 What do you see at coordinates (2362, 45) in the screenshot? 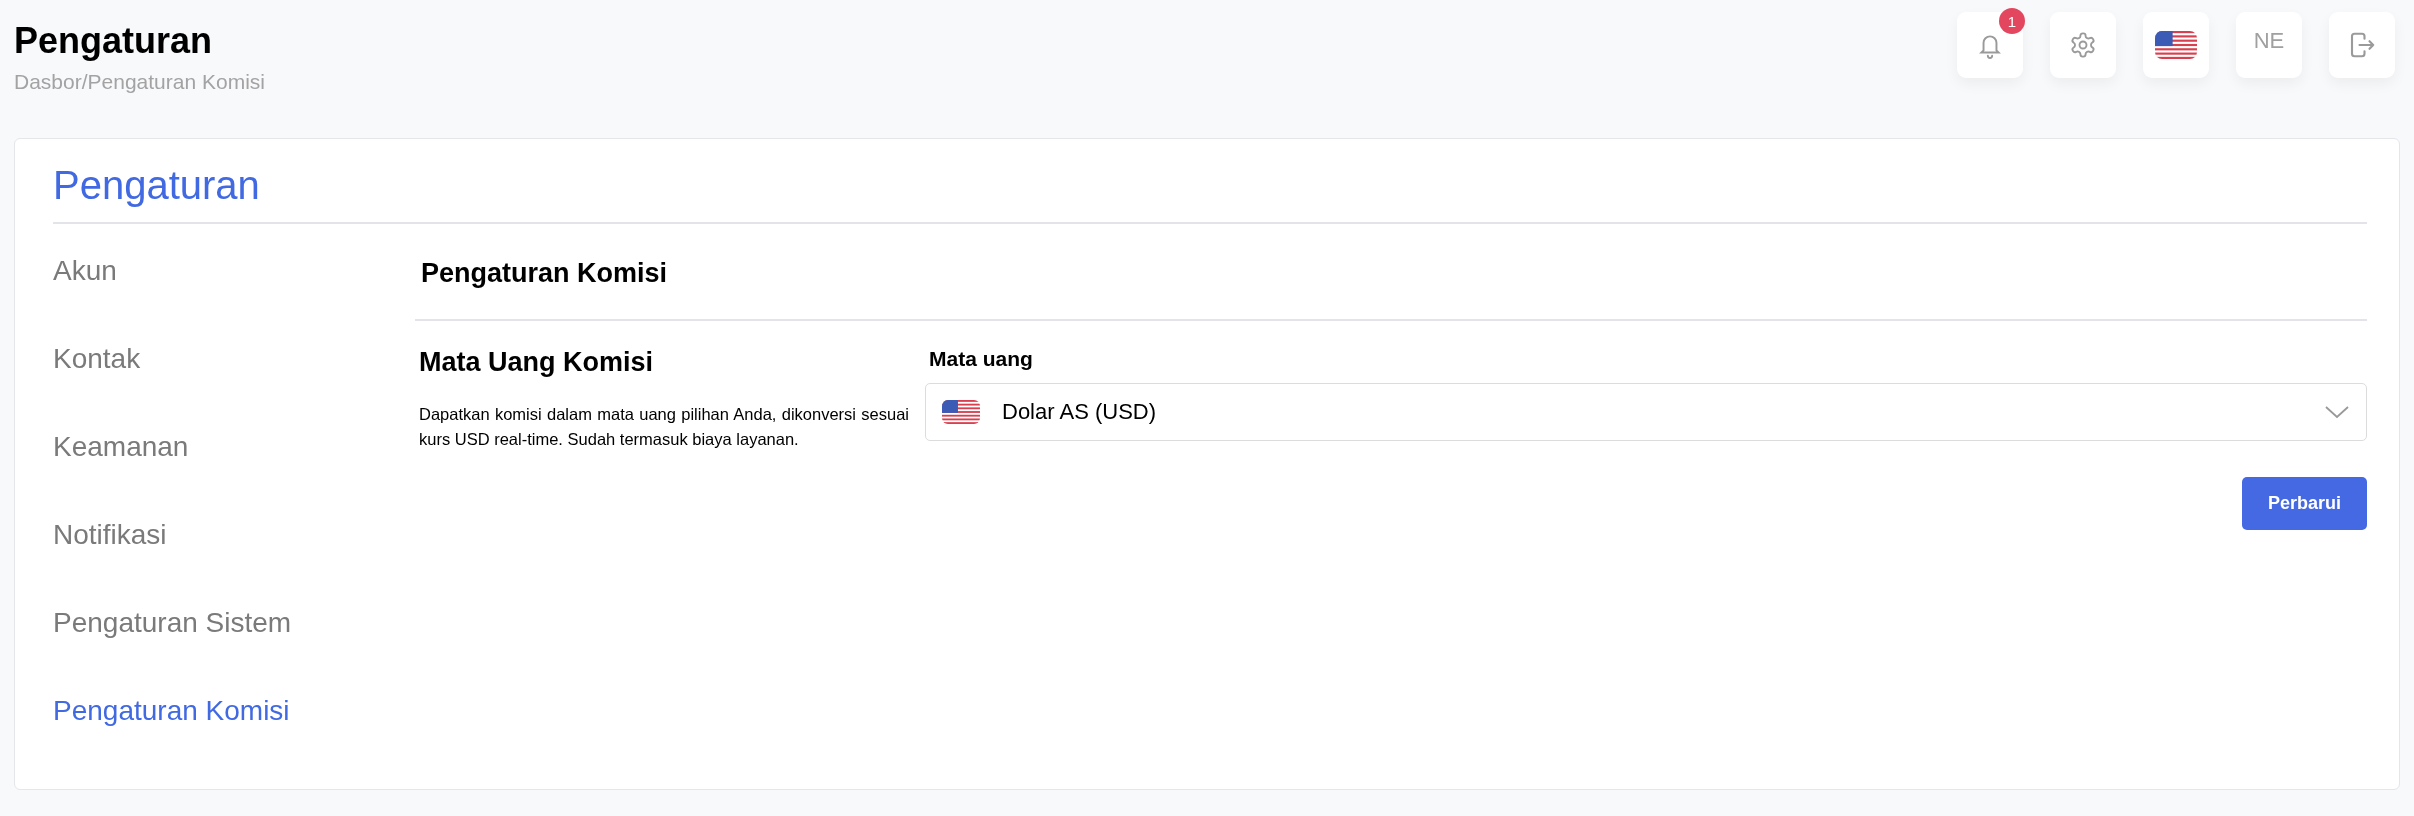
I see `logout-button` at bounding box center [2362, 45].